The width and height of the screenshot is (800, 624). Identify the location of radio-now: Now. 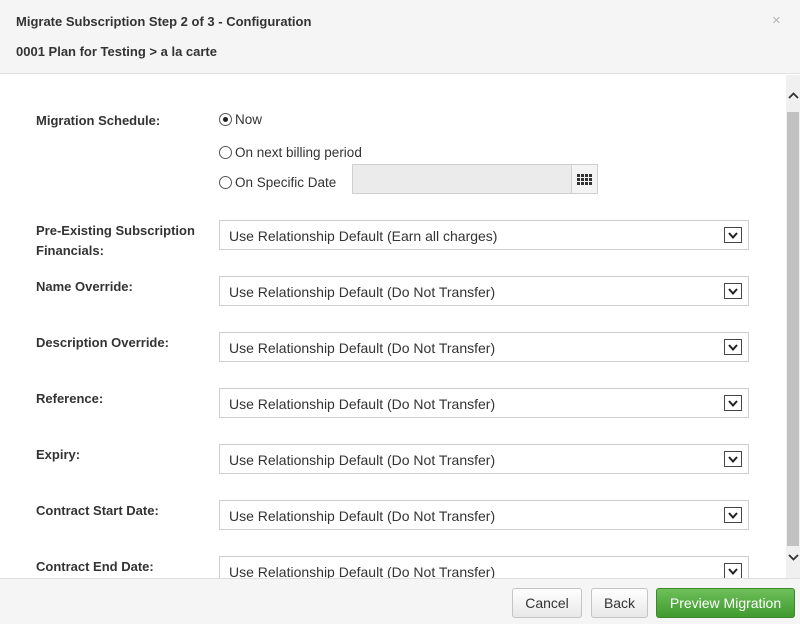
(240, 119).